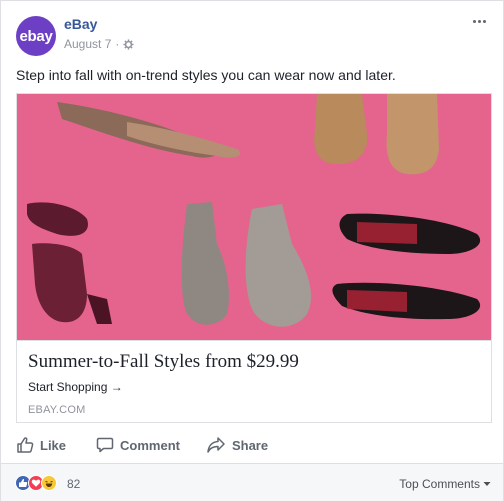  I want to click on caret-down-icon, so click(487, 484).